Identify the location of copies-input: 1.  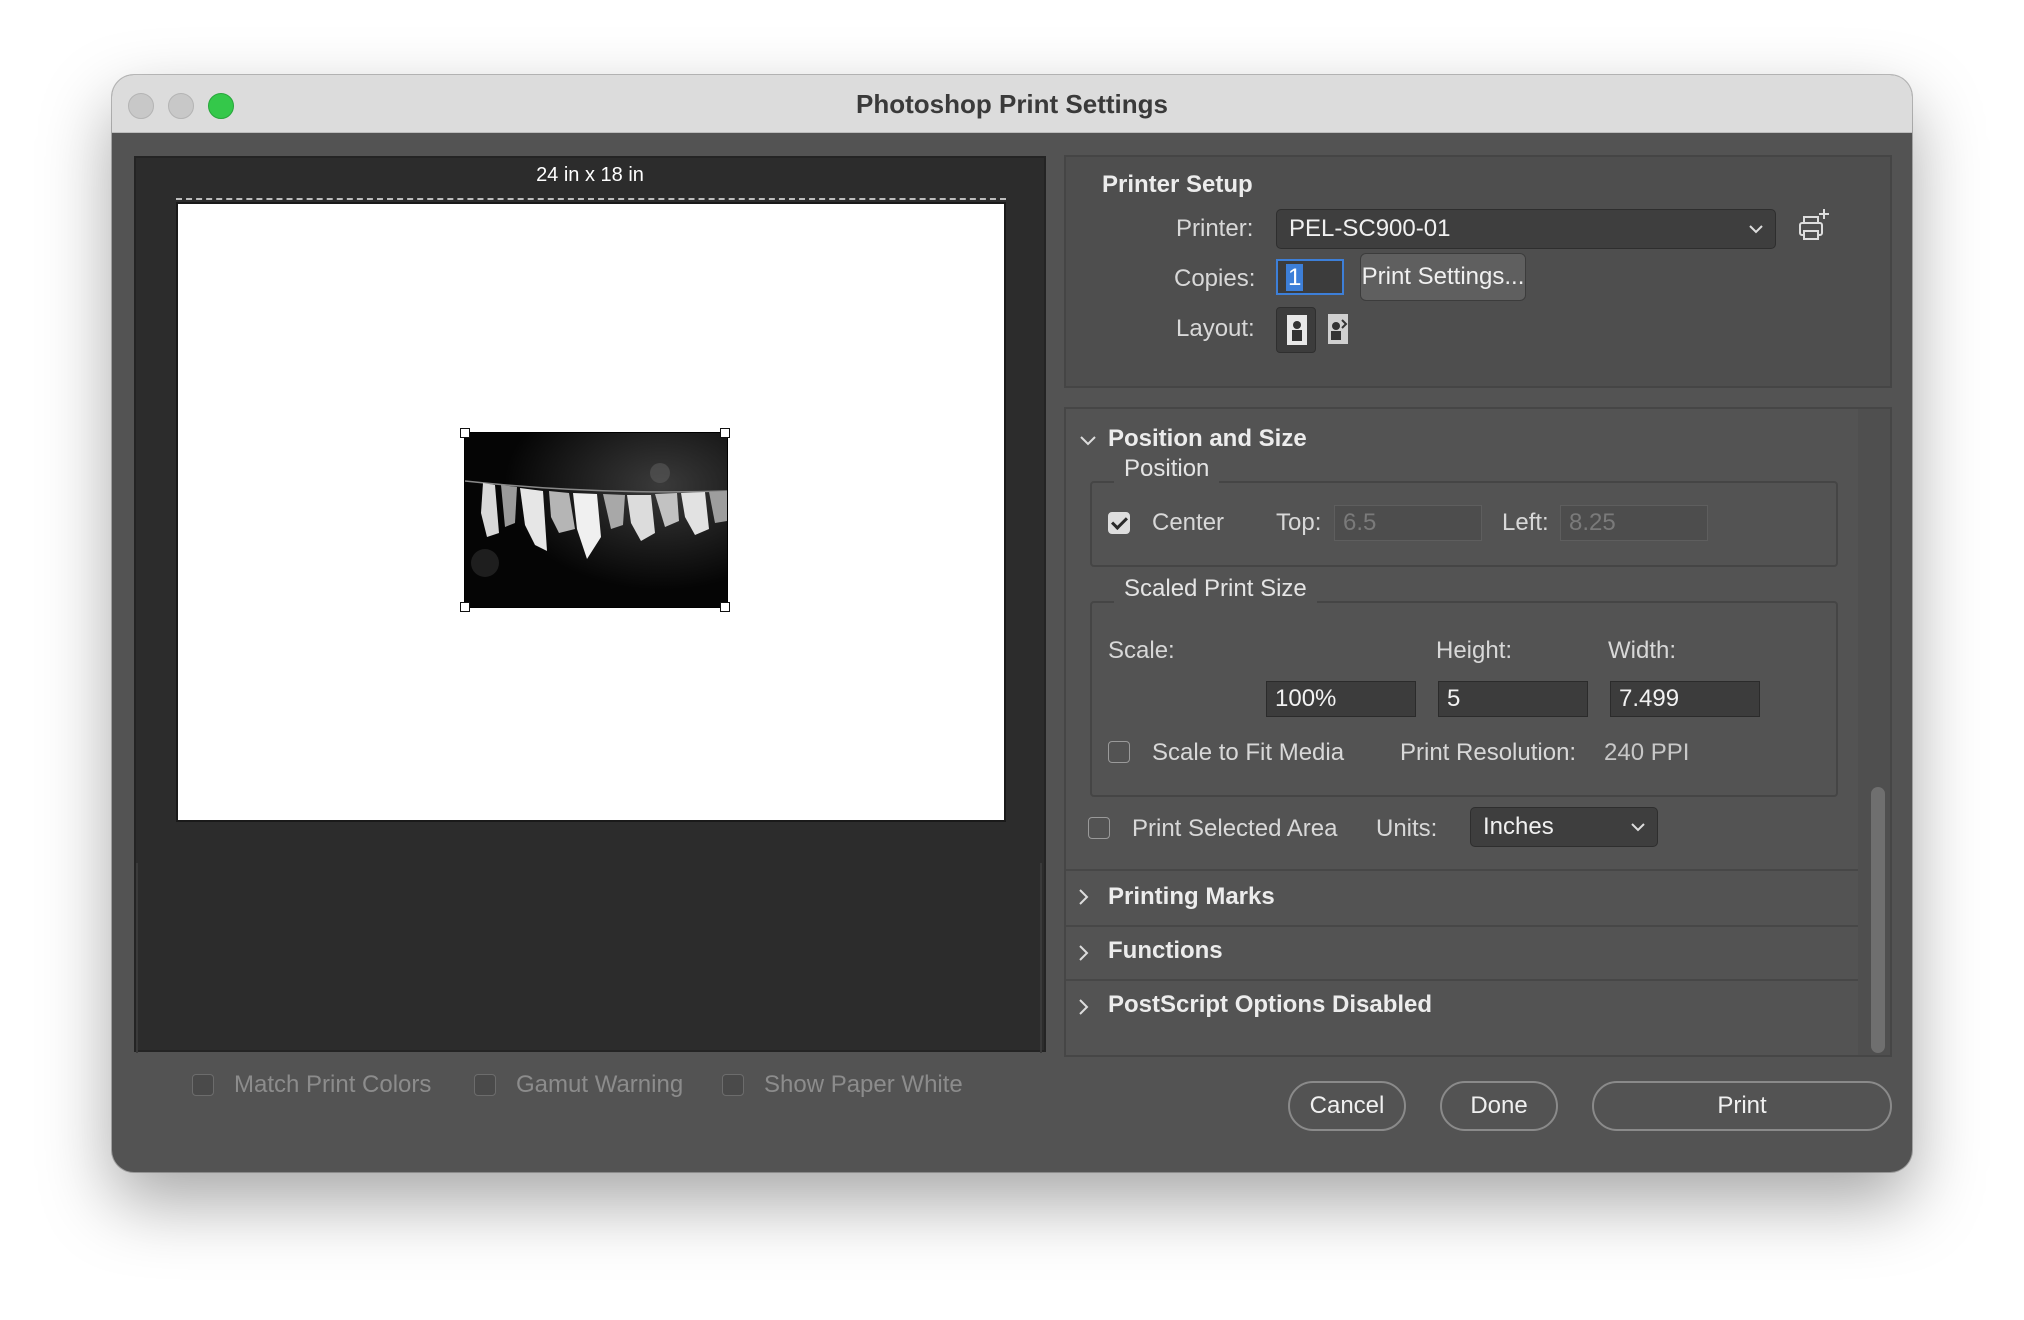
(1310, 277).